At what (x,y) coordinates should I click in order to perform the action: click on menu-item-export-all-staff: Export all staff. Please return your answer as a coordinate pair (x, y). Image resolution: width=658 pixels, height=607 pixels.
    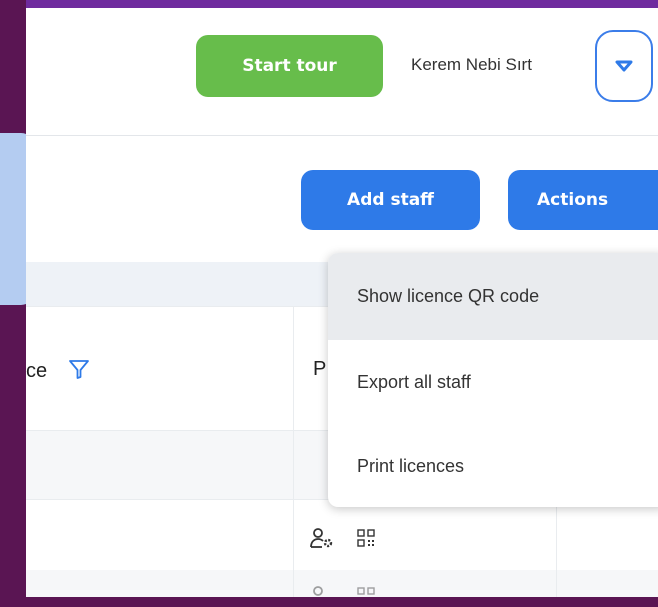
    Looking at the image, I should click on (493, 382).